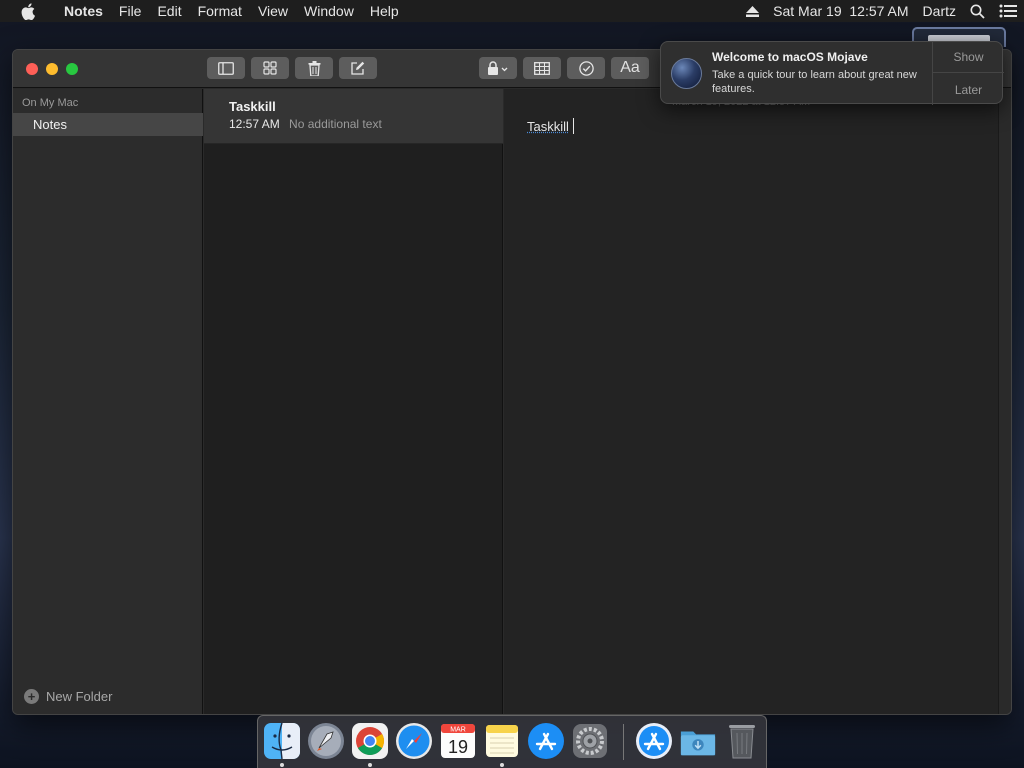  I want to click on calendar-icon: MAR 19, so click(458, 741).